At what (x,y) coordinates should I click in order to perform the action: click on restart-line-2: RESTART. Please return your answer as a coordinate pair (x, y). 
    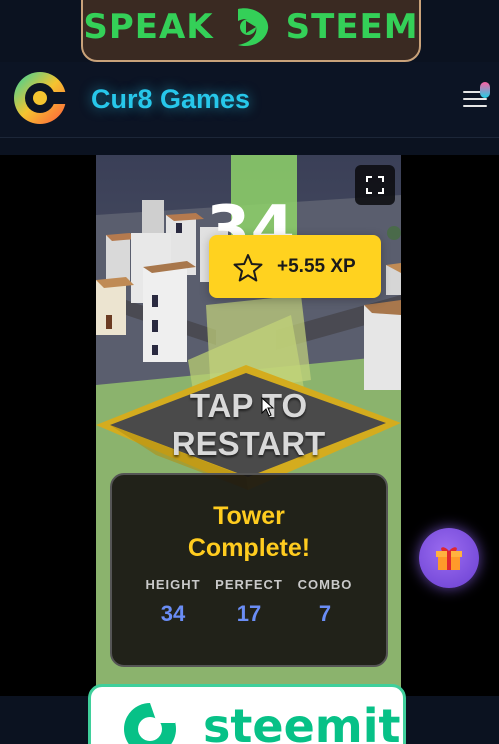
    Looking at the image, I should click on (248, 443).